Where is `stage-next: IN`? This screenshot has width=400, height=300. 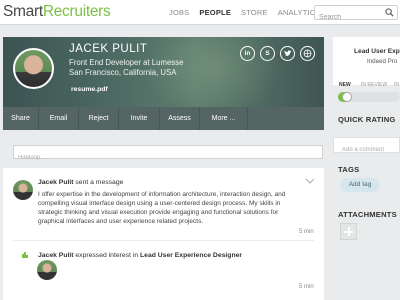
stage-next: IN is located at coordinates (396, 85).